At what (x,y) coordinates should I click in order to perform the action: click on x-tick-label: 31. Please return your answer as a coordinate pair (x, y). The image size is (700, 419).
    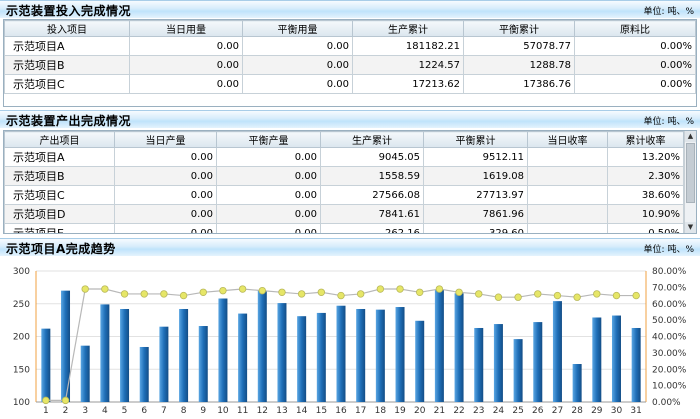
    Looking at the image, I should click on (635, 411).